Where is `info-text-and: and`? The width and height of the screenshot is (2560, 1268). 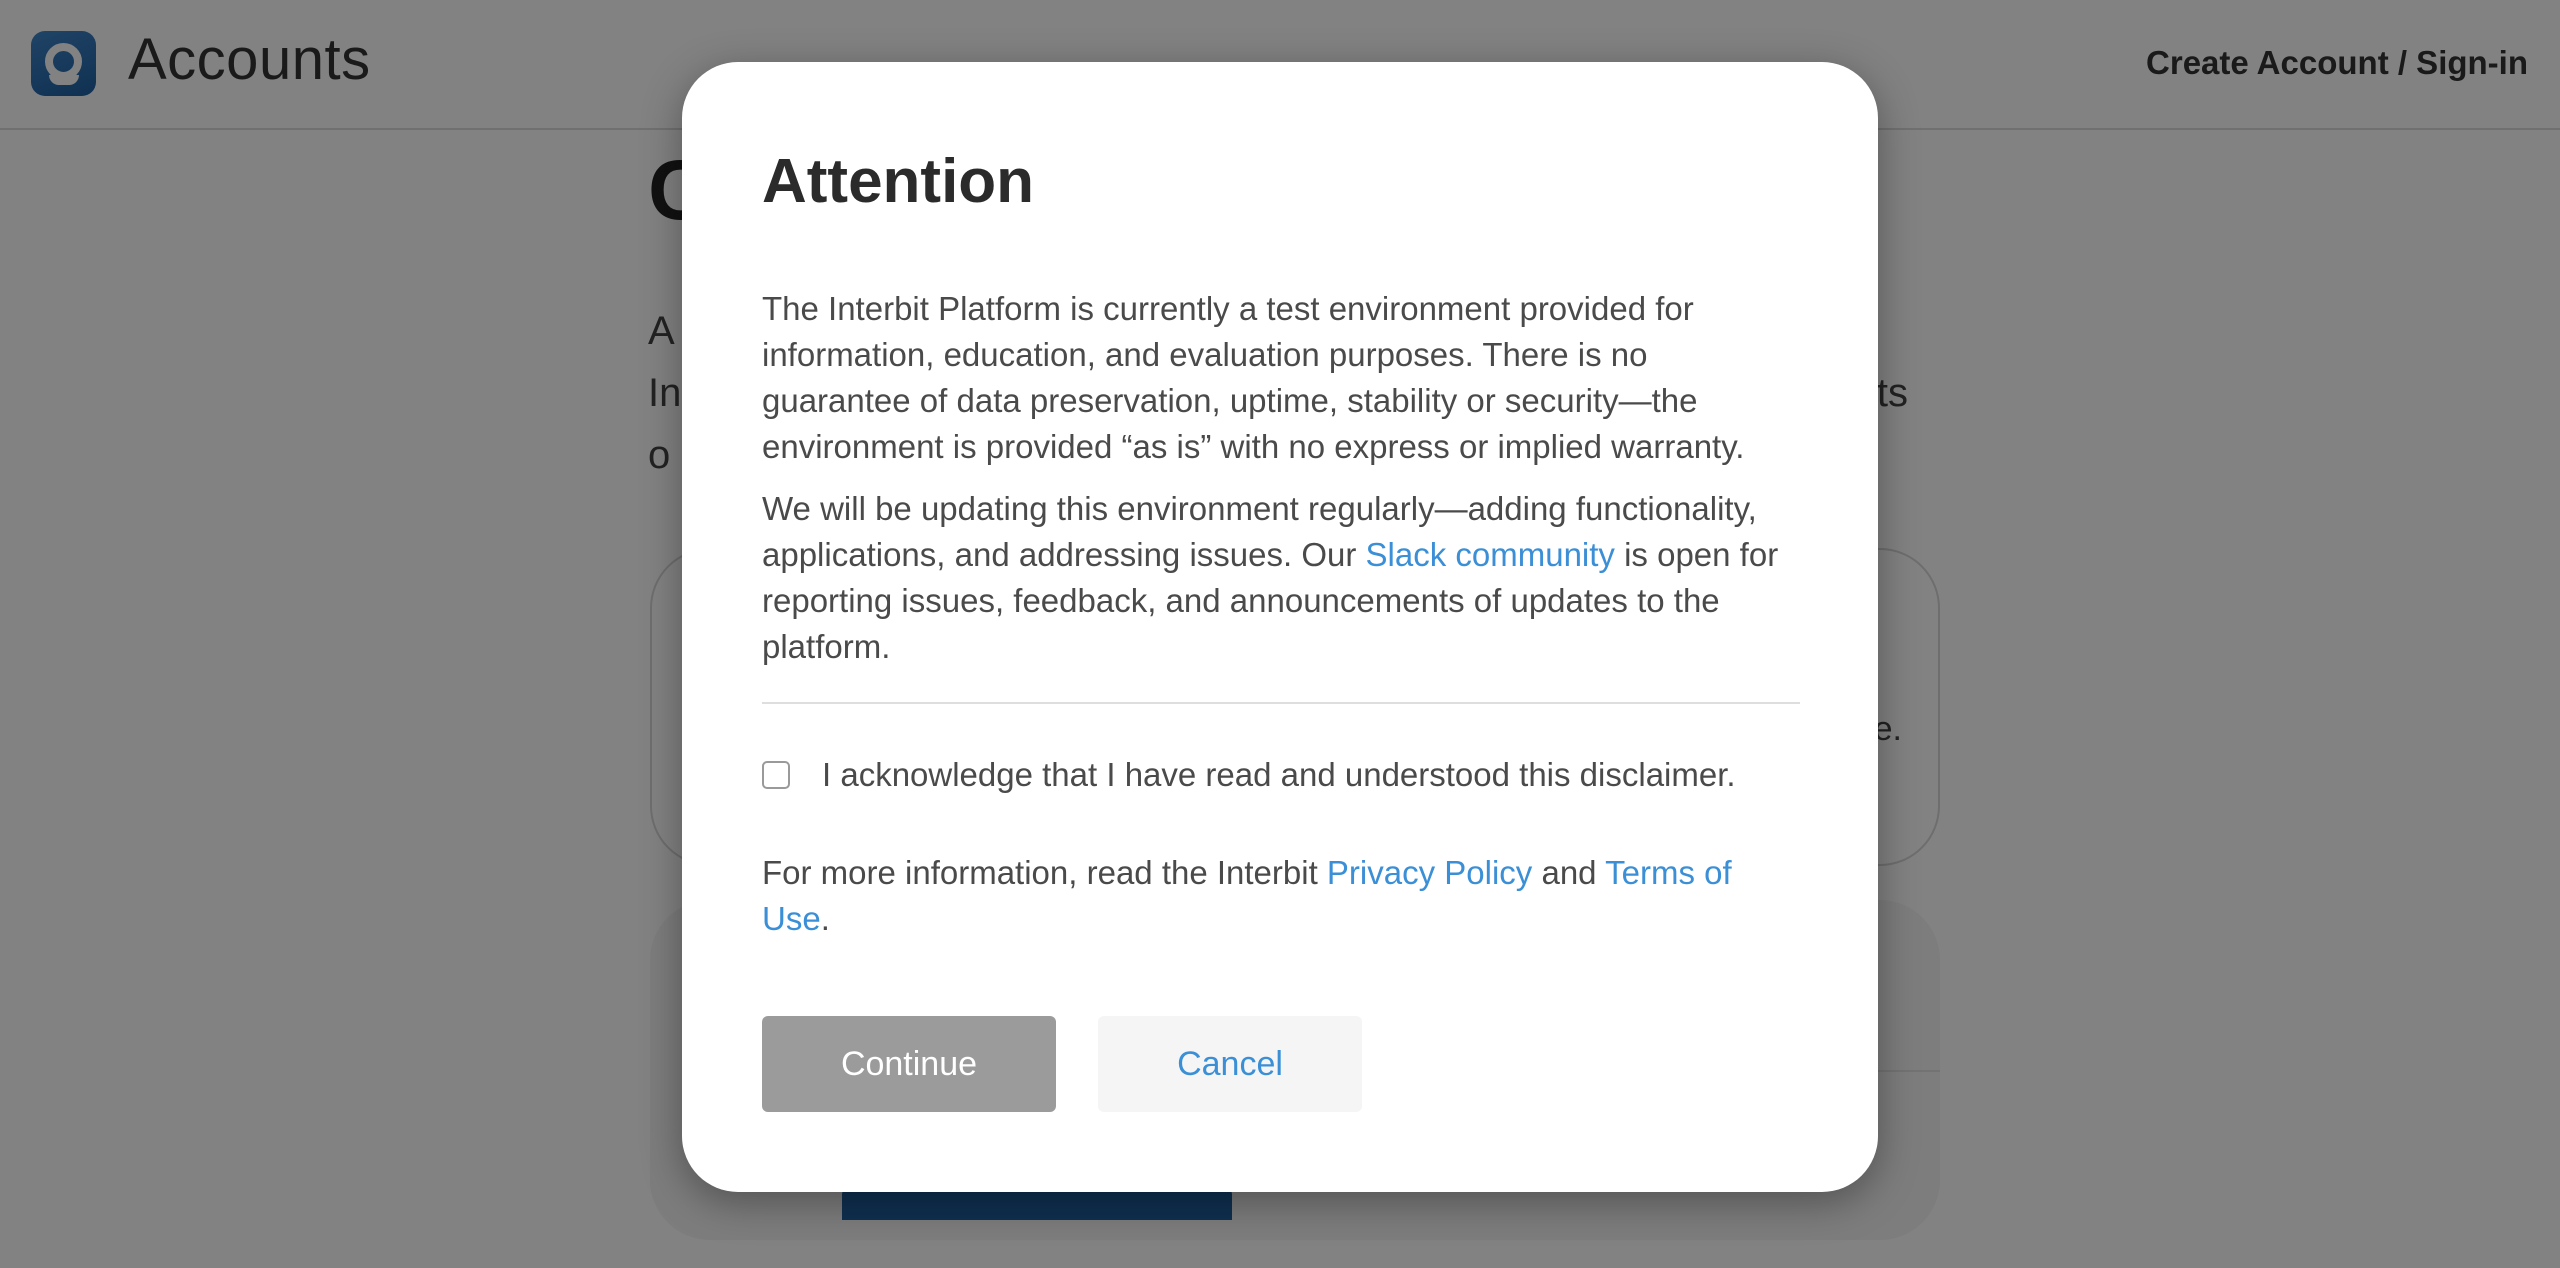 info-text-and: and is located at coordinates (1569, 872).